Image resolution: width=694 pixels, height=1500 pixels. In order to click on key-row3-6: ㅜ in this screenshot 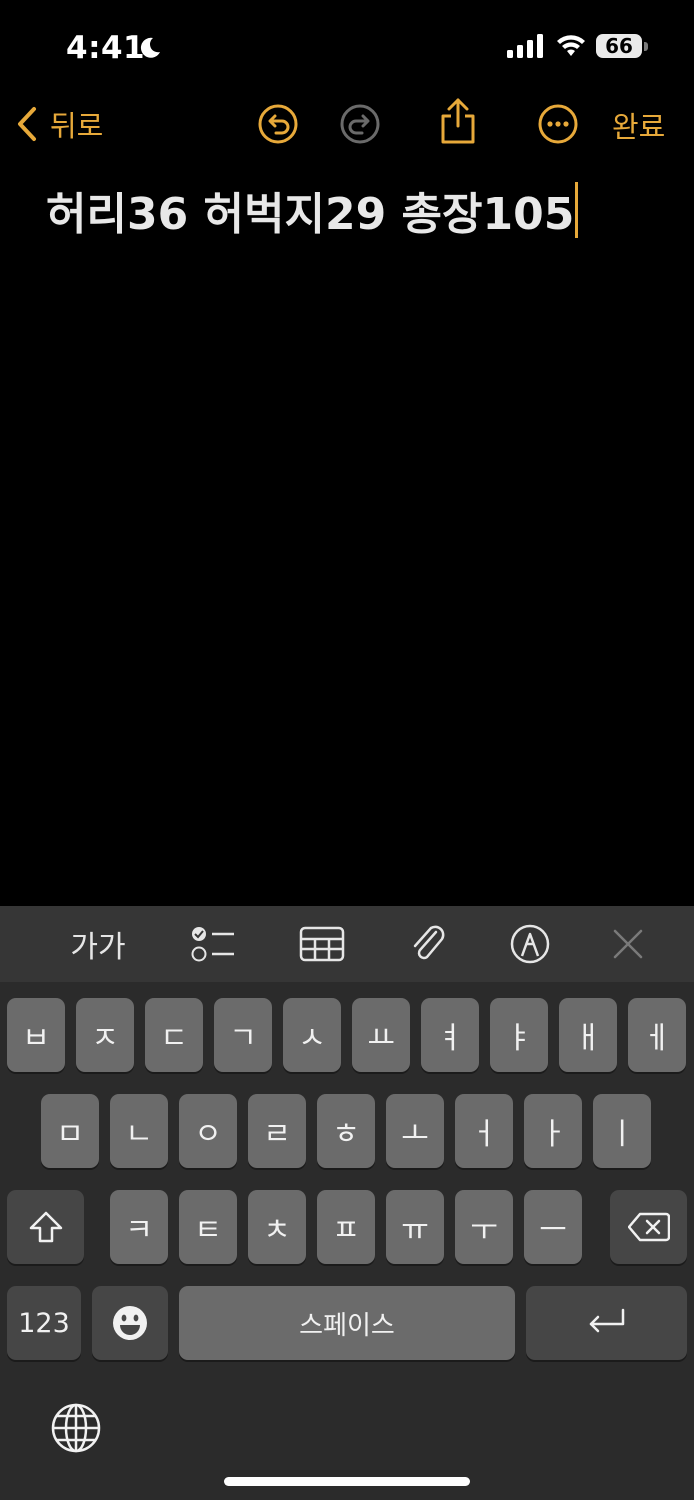, I will do `click(484, 1227)`.